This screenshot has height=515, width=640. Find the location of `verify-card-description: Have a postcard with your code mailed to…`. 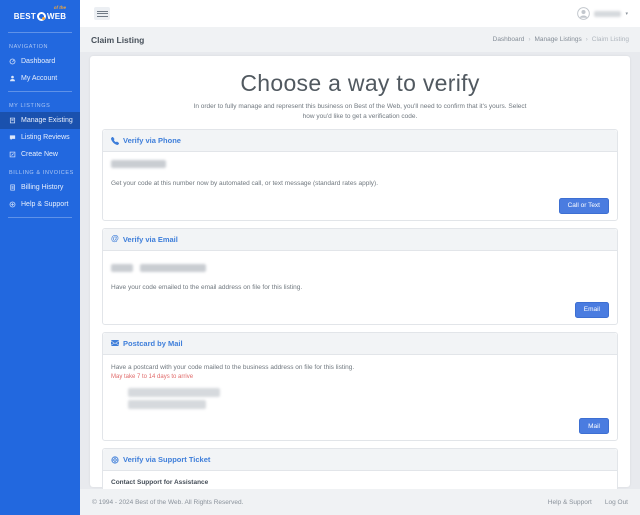

verify-card-description: Have a postcard with your code mailed to… is located at coordinates (233, 367).